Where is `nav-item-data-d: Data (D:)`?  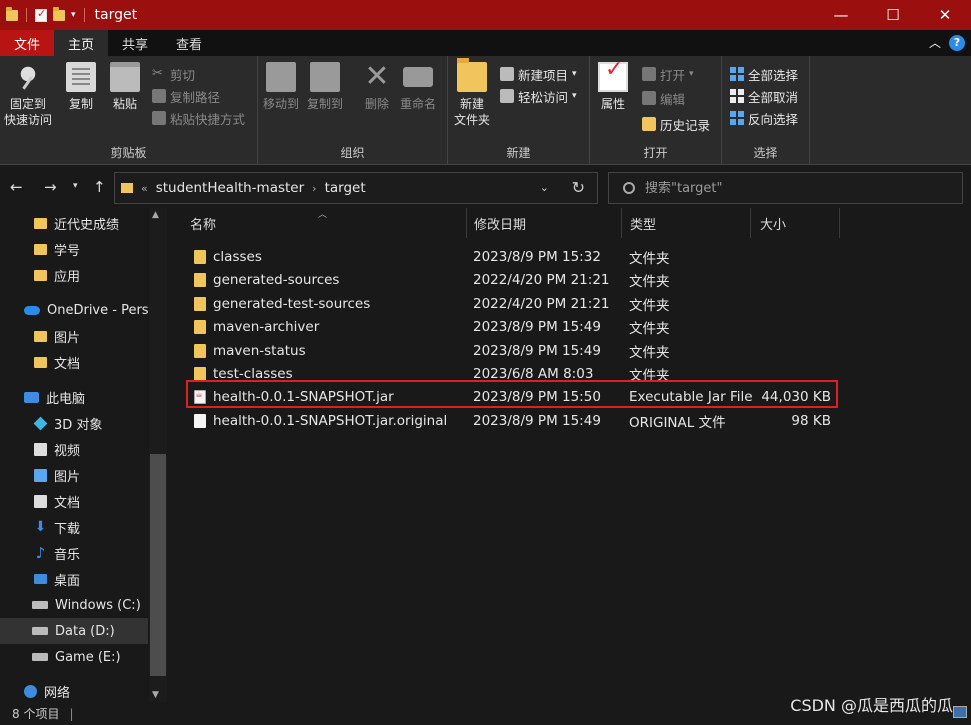 nav-item-data-d: Data (D:) is located at coordinates (74, 631).